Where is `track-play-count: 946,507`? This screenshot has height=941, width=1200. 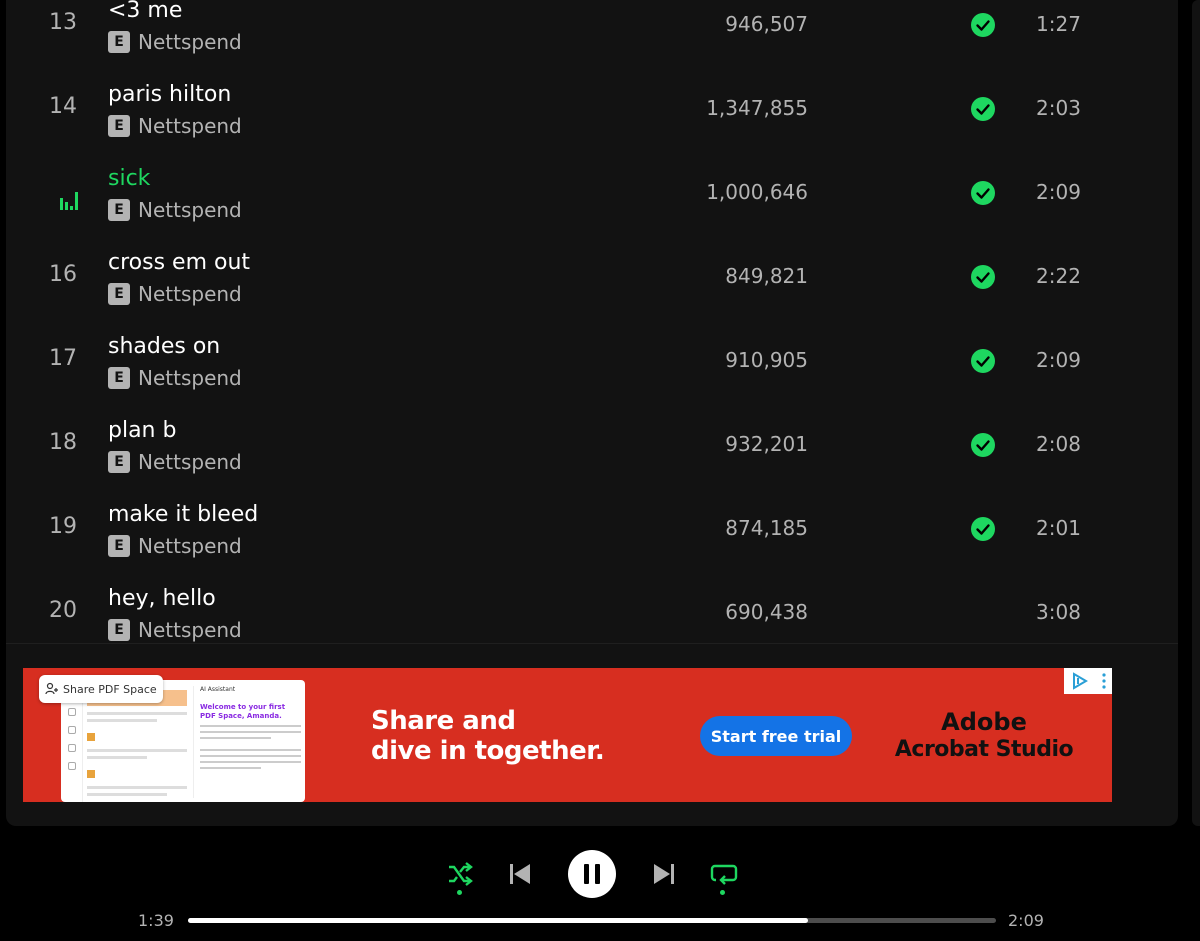 track-play-count: 946,507 is located at coordinates (766, 24).